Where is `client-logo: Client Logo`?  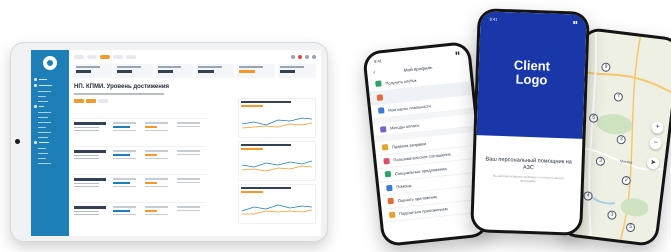 client-logo: Client Logo is located at coordinates (531, 73).